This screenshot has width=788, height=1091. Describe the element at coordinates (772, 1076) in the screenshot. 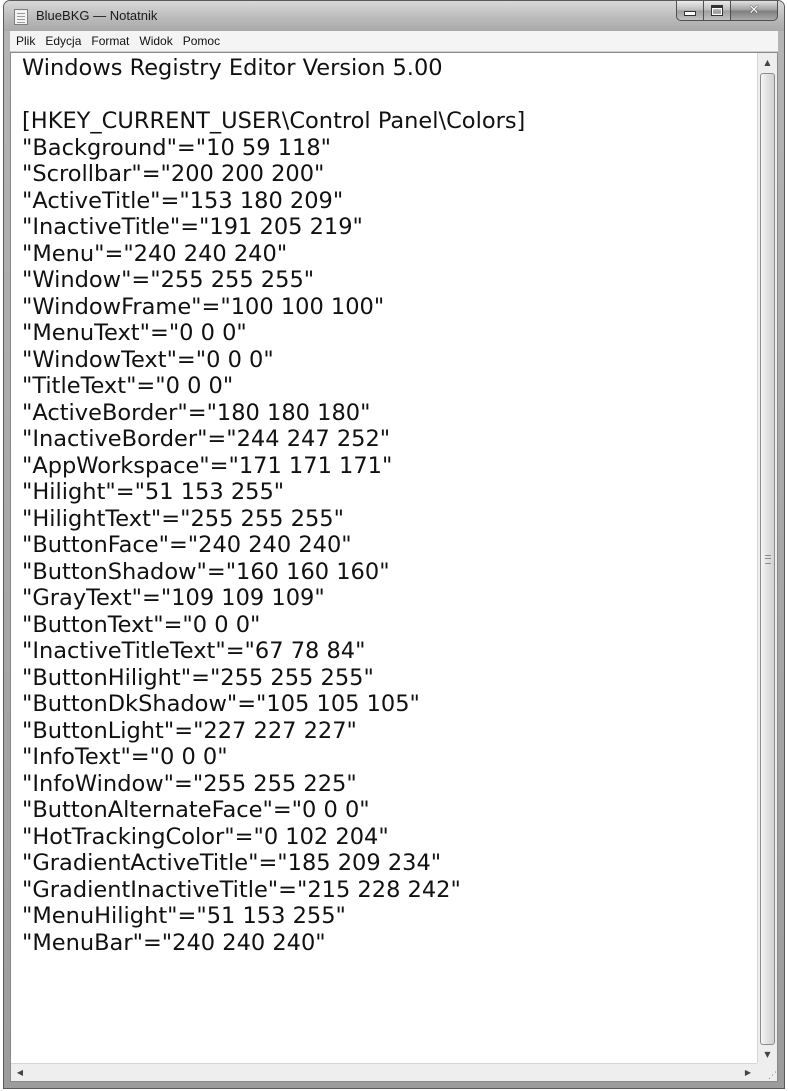

I see `size-grip-icon: ⋰` at that location.